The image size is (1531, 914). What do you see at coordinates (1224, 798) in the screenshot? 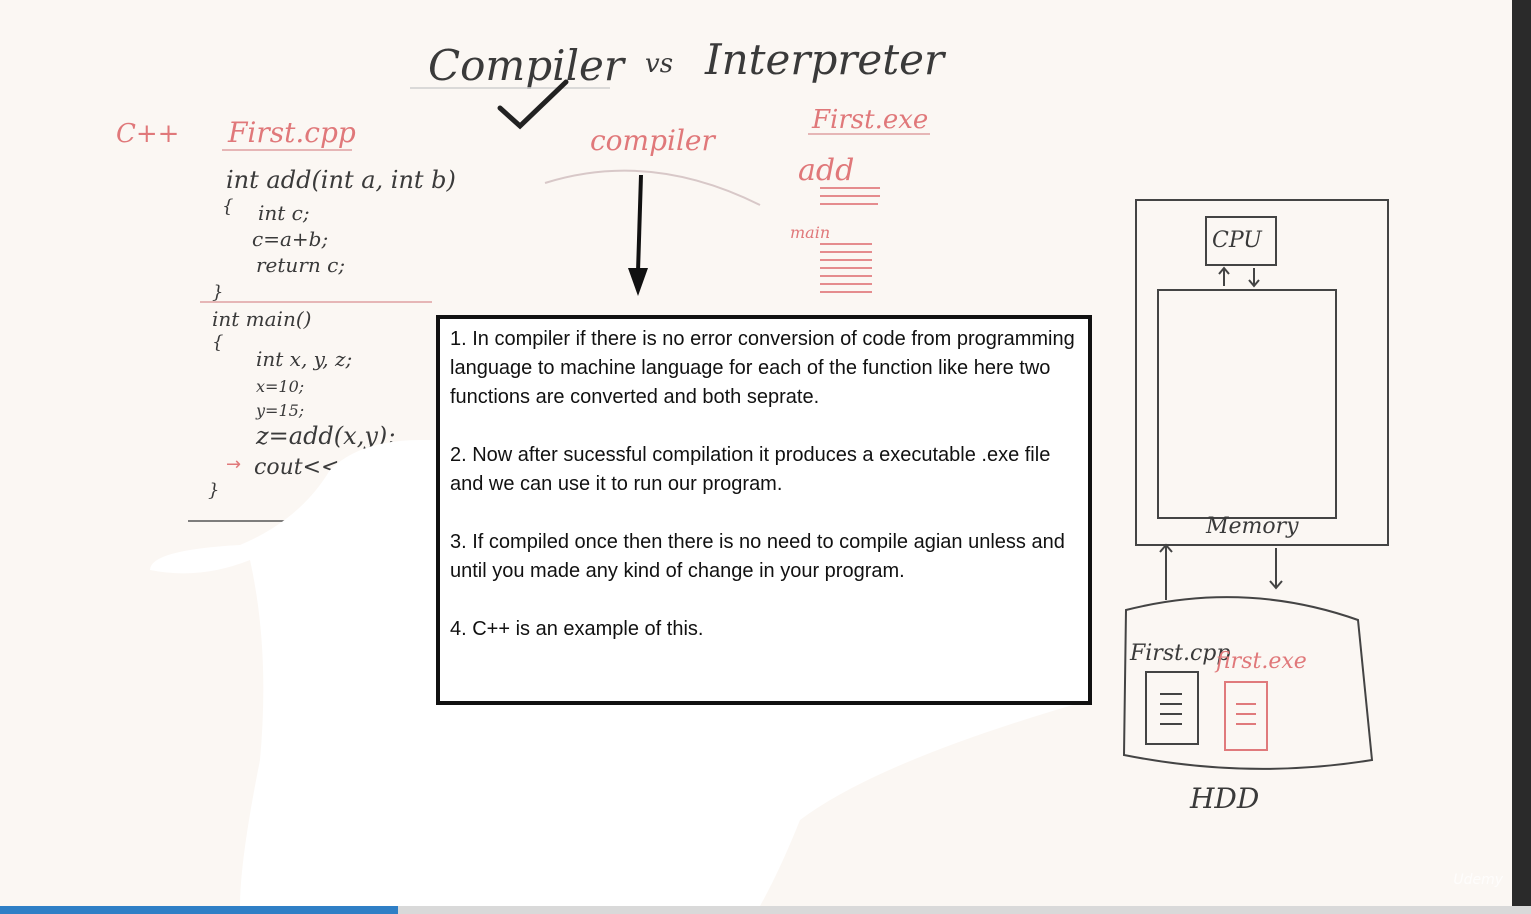
I see `hdd-label: HDD` at bounding box center [1224, 798].